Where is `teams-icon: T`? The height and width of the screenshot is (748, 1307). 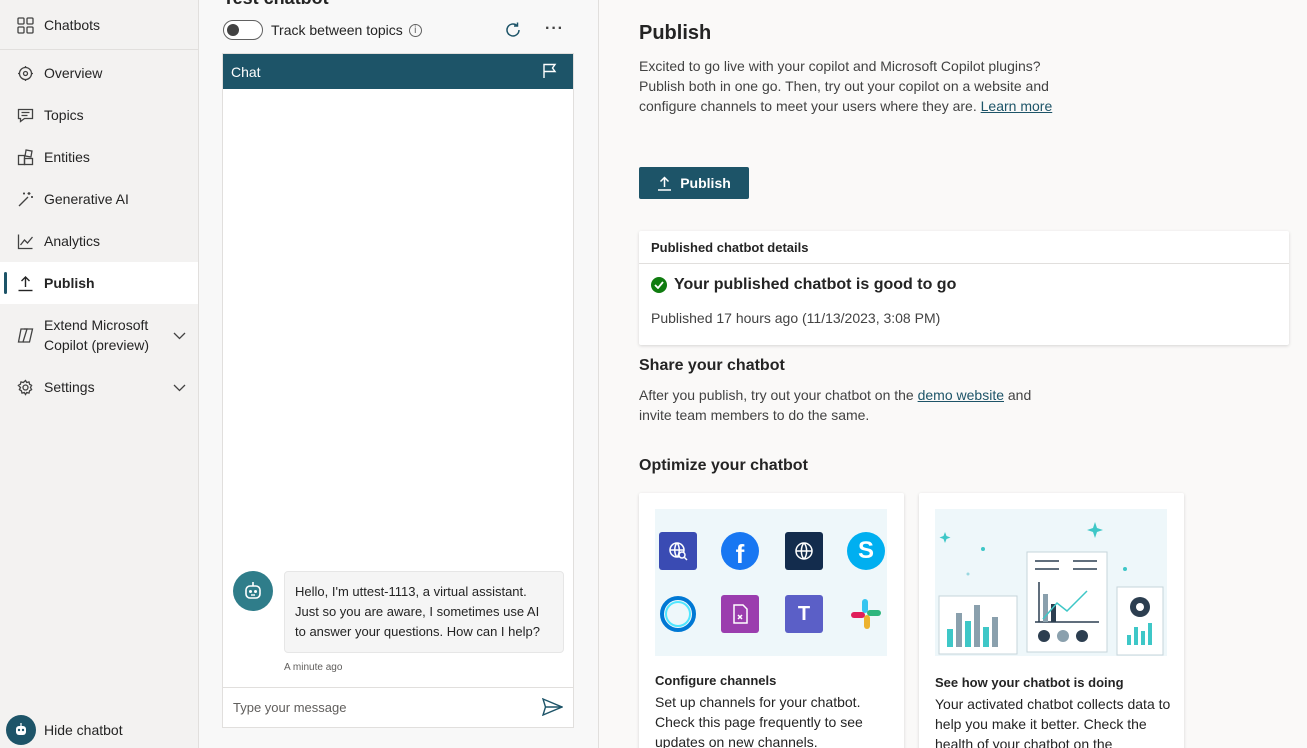
teams-icon: T is located at coordinates (804, 614).